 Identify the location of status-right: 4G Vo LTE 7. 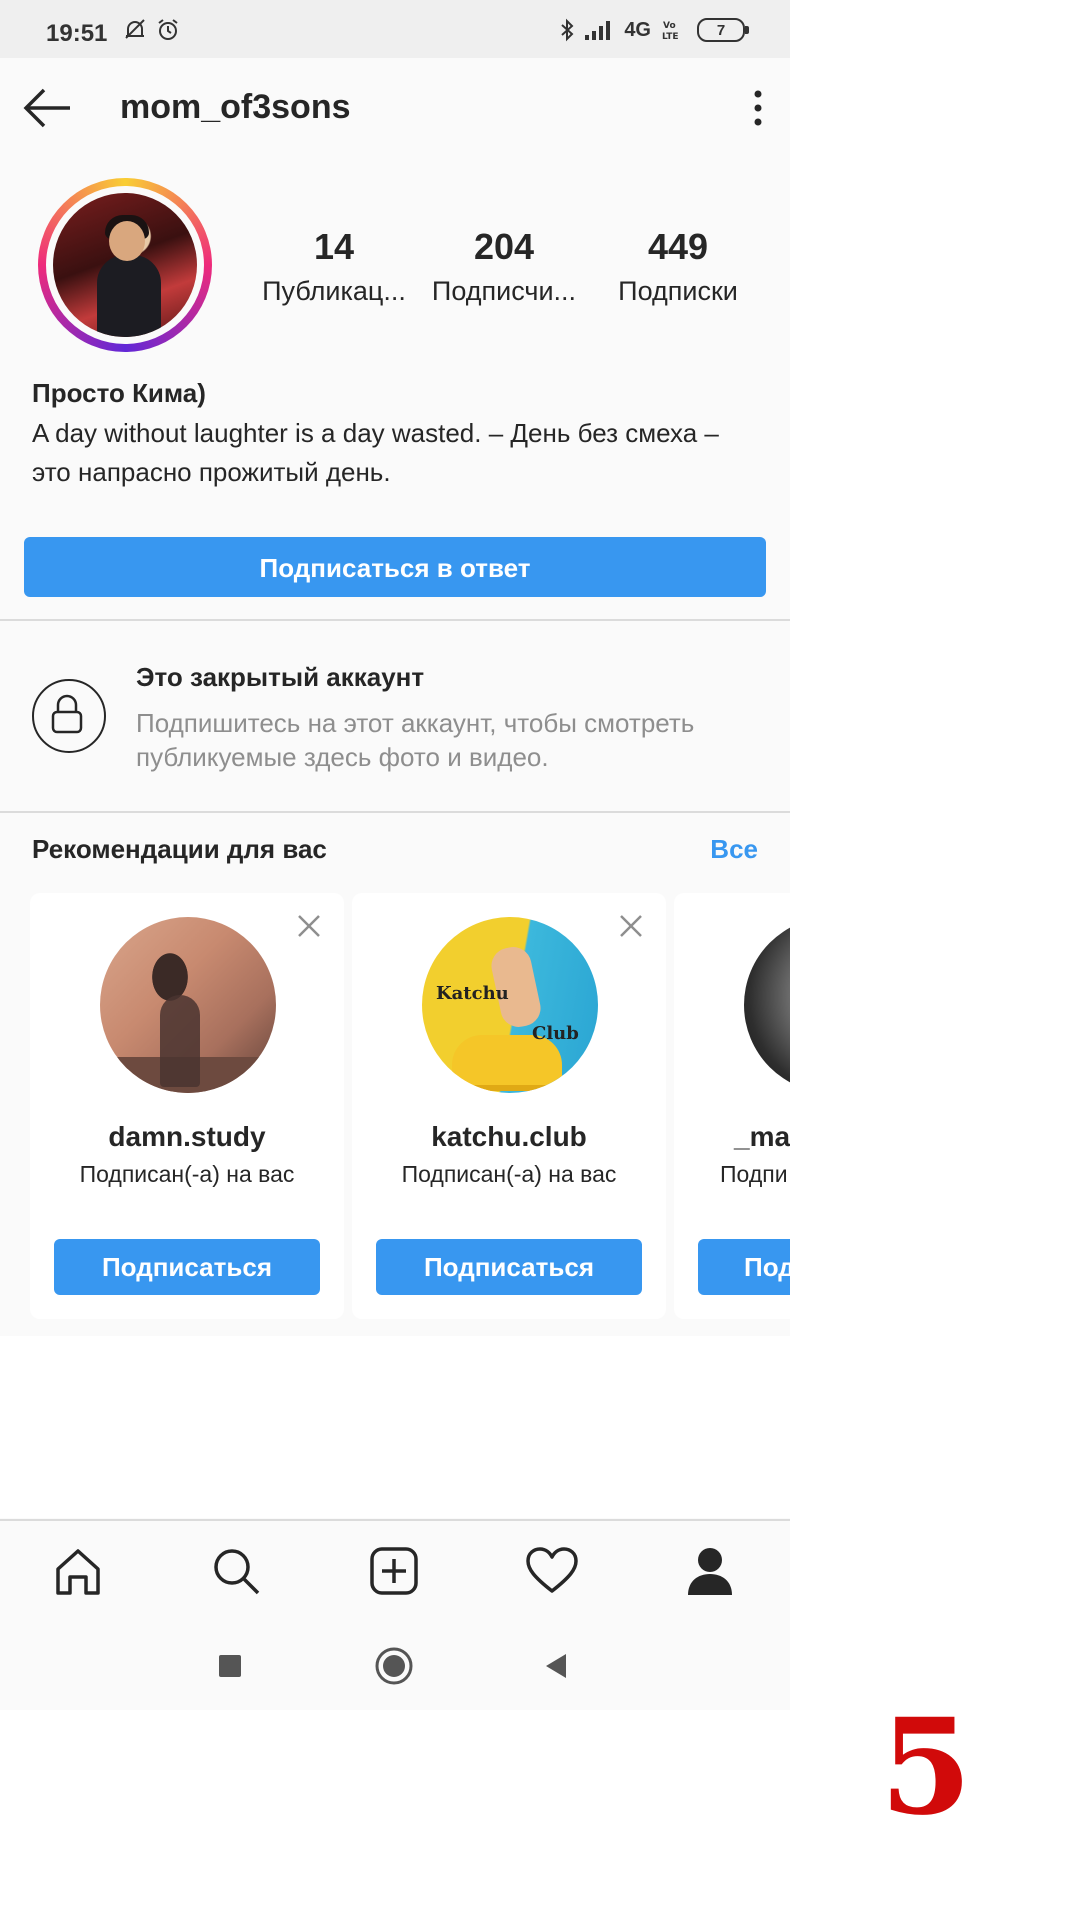
(654, 30).